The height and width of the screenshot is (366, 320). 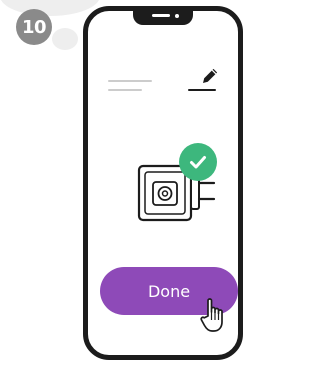 I want to click on speaker-grille, so click(x=161, y=15).